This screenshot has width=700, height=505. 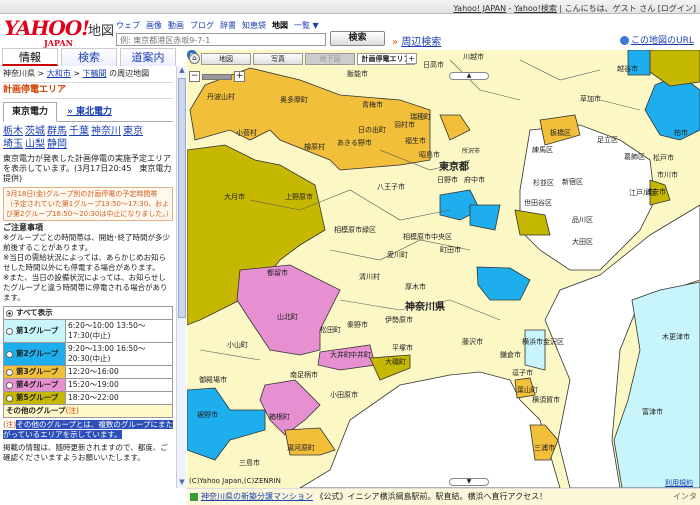 I want to click on pref-gunma: 群馬, so click(x=57, y=131).